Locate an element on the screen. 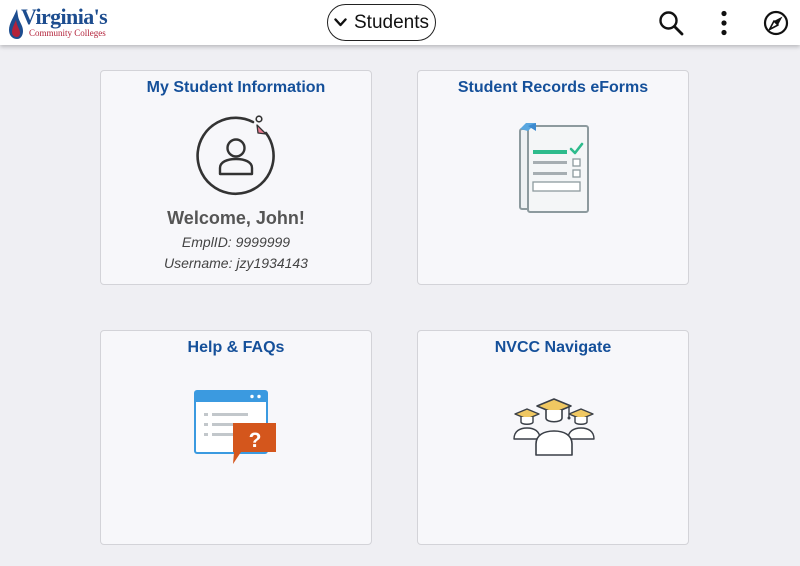  tile-title: Student Records eForms is located at coordinates (553, 87).